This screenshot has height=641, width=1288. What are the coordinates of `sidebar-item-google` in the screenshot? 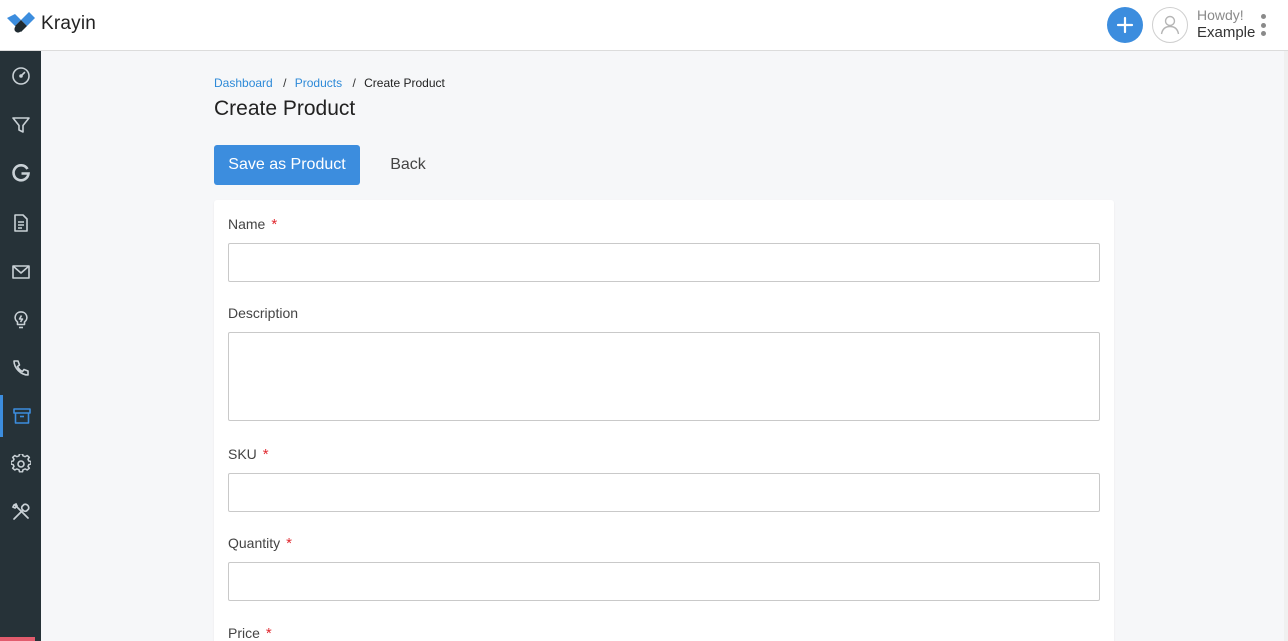 It's located at (20, 173).